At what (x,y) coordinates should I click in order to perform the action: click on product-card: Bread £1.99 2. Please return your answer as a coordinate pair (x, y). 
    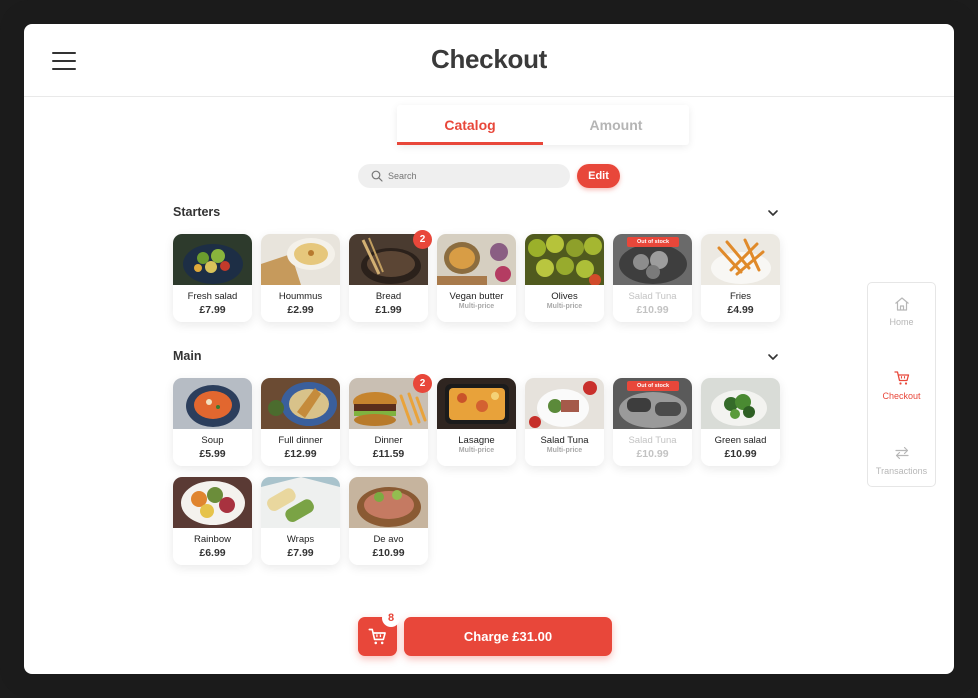
    Looking at the image, I should click on (390, 276).